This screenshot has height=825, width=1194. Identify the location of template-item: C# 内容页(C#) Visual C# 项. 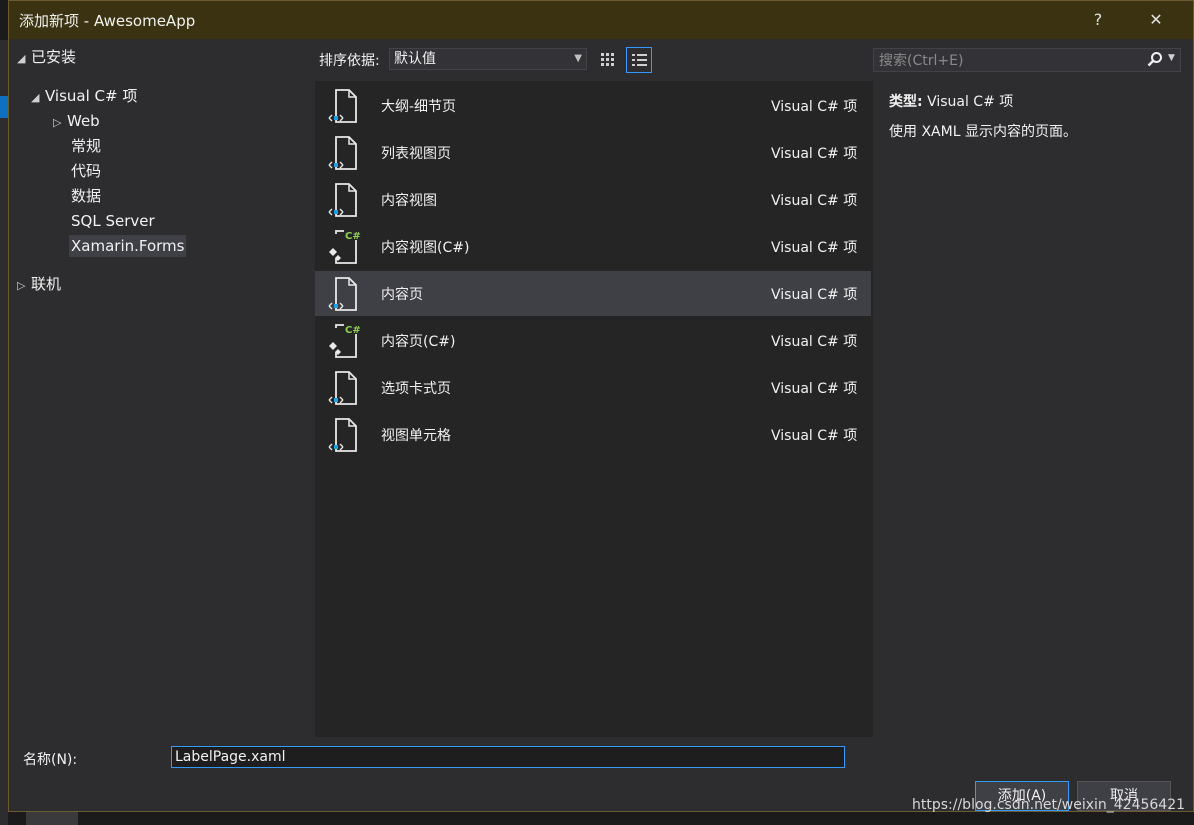
(593, 340).